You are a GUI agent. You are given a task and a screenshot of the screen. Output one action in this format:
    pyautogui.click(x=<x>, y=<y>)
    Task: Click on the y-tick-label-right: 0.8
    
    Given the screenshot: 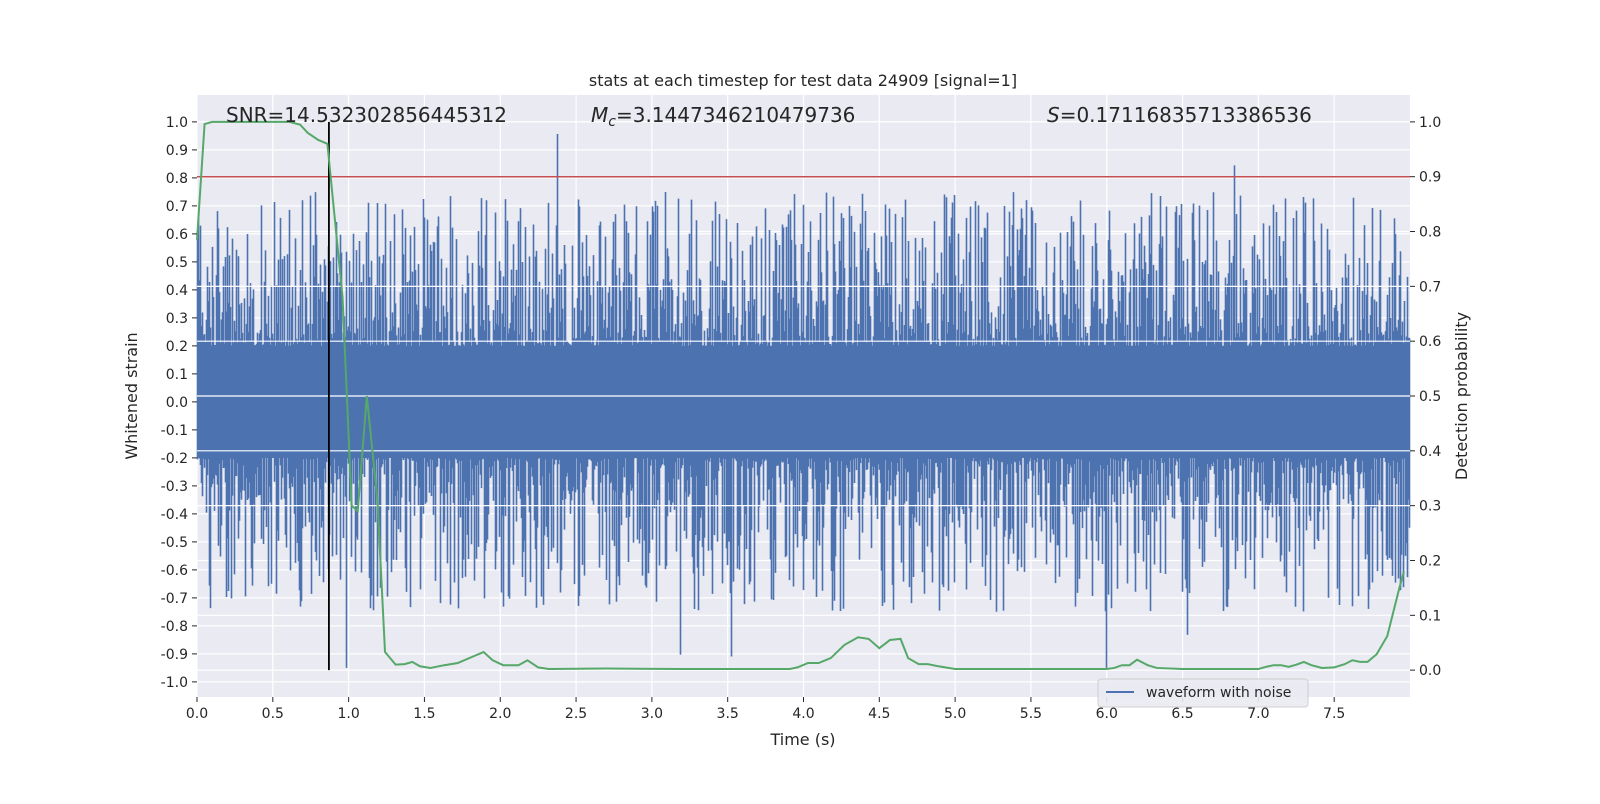 What is the action you would take?
    pyautogui.click(x=1430, y=233)
    